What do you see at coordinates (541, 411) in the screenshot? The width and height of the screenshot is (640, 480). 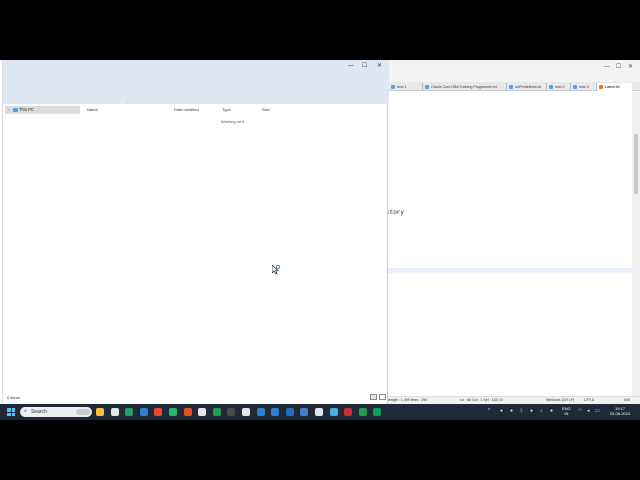 I see `microphone-icon: ♪` at bounding box center [541, 411].